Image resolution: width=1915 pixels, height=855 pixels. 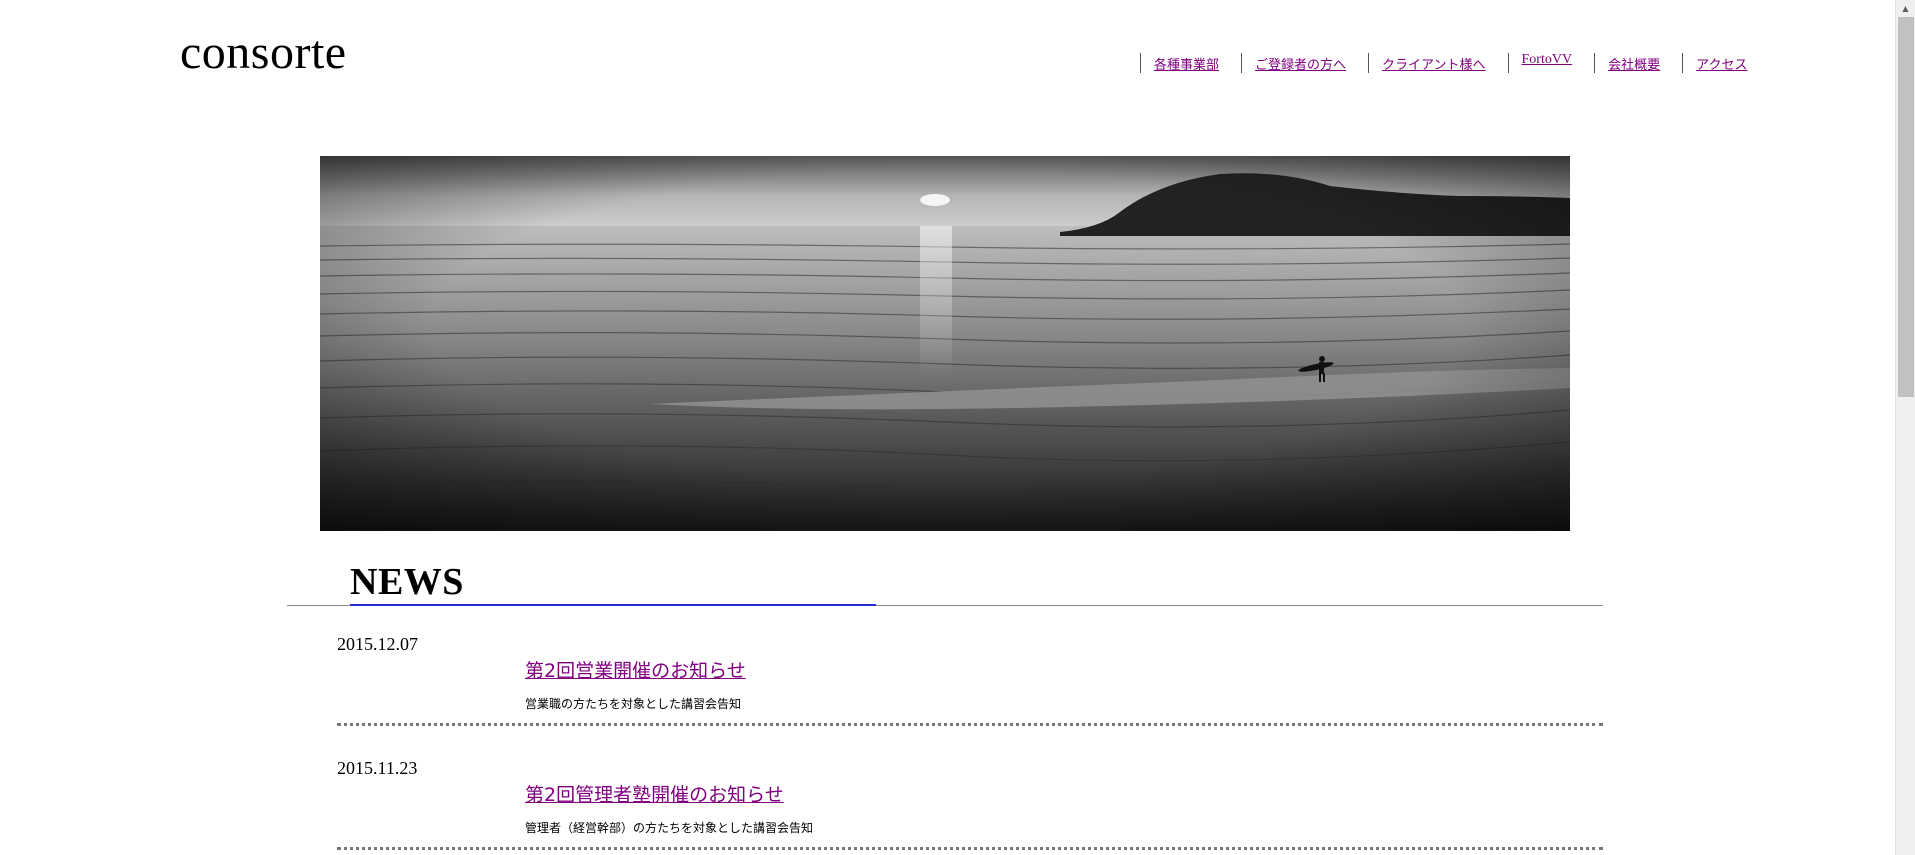 I want to click on news-date: 2015.11.23, so click(x=377, y=768).